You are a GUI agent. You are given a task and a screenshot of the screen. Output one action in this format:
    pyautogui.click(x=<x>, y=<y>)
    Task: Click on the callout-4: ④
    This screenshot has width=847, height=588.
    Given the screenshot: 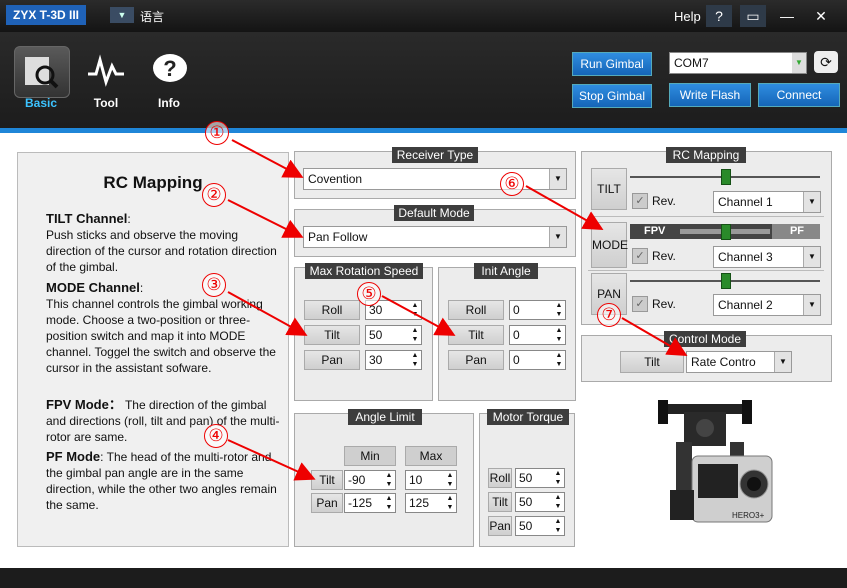 What is the action you would take?
    pyautogui.click(x=216, y=436)
    